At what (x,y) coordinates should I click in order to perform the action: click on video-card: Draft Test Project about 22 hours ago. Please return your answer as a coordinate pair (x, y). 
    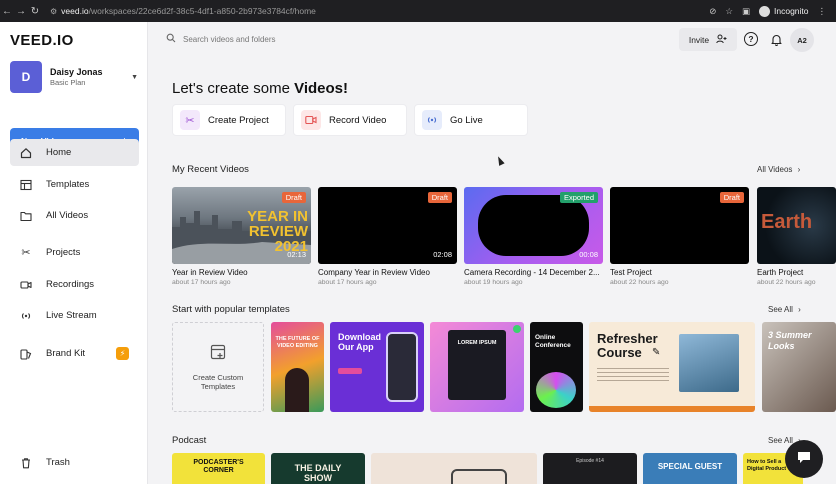
    Looking at the image, I should click on (679, 236).